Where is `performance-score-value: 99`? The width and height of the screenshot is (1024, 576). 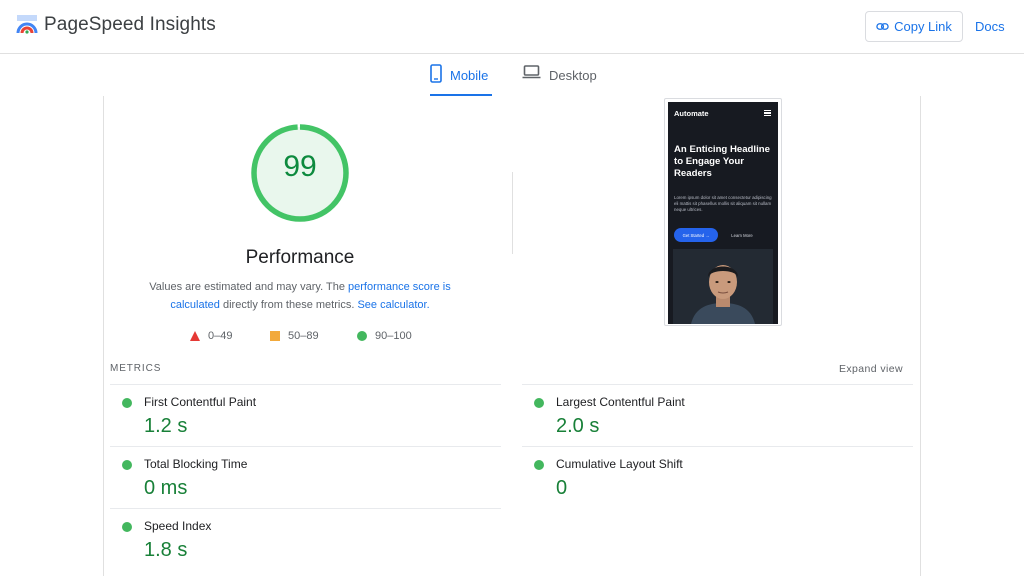 performance-score-value: 99 is located at coordinates (300, 166).